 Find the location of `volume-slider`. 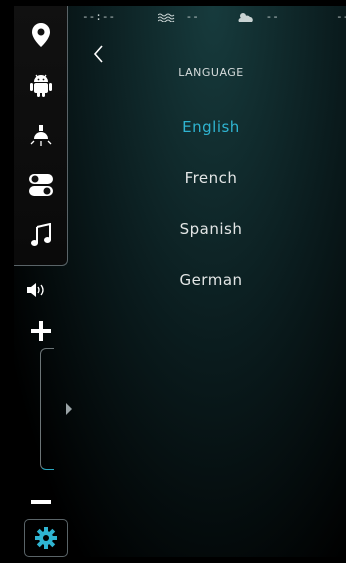

volume-slider is located at coordinates (47, 409).